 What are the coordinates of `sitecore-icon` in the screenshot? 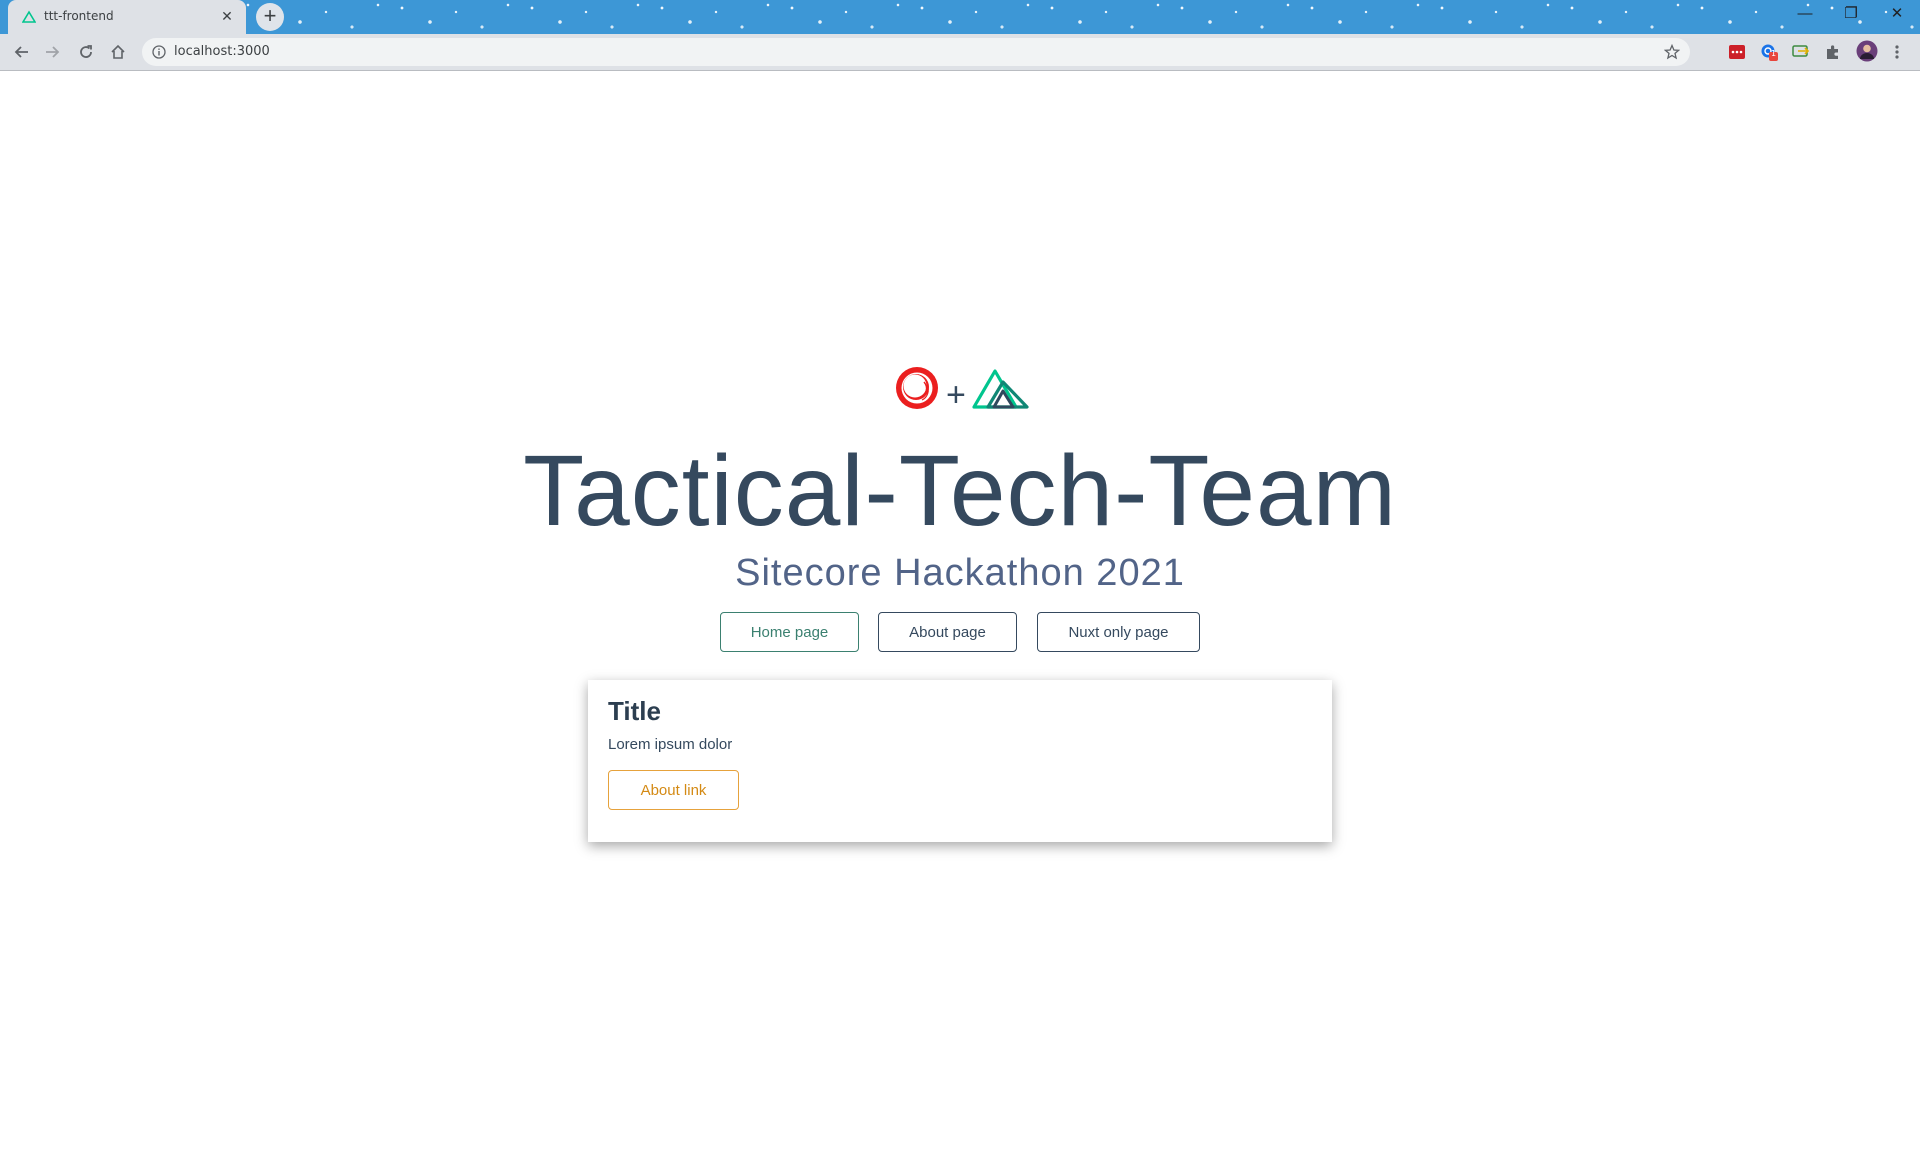 It's located at (917, 388).